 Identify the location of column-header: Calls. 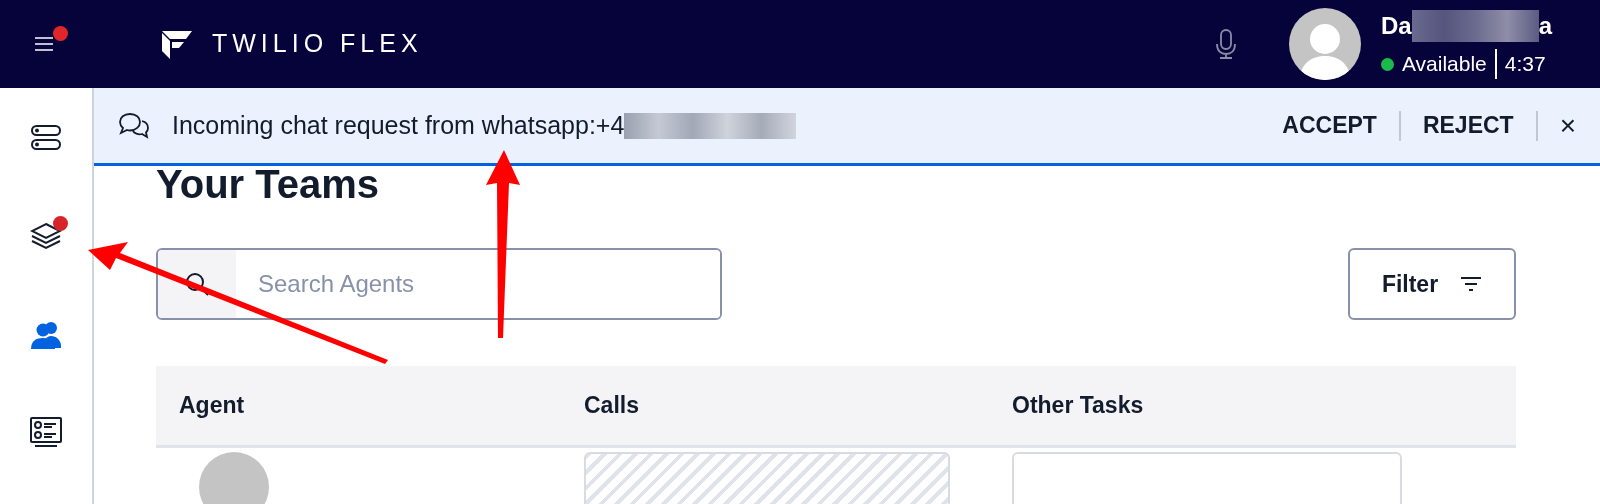
(612, 406).